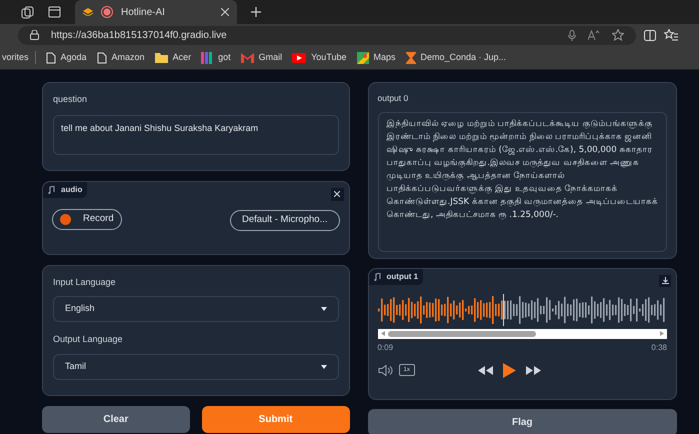 The image size is (699, 434). Describe the element at coordinates (618, 35) in the screenshot. I see `star-icon` at that location.